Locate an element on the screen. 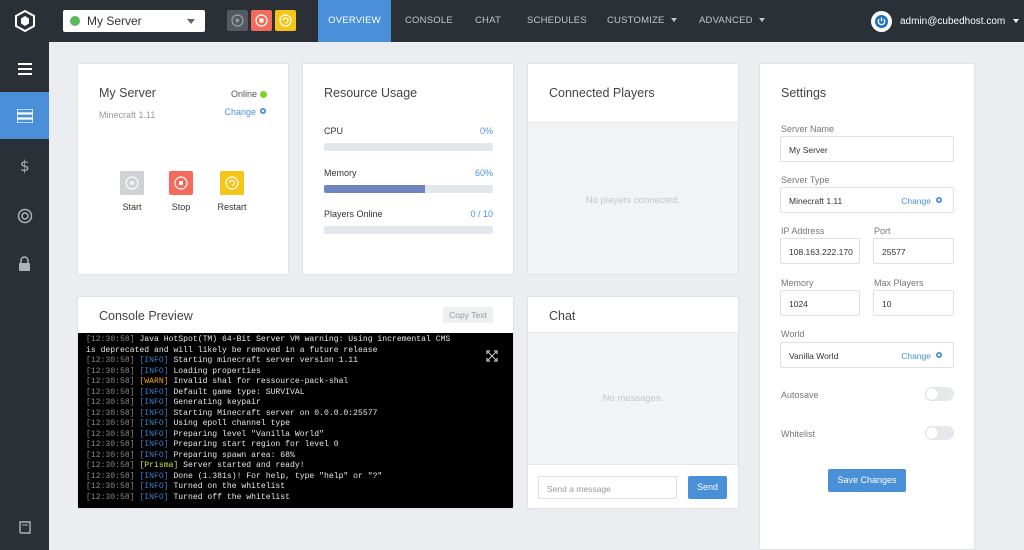 The height and width of the screenshot is (550, 1024). cube-logo-icon is located at coordinates (24, 21).